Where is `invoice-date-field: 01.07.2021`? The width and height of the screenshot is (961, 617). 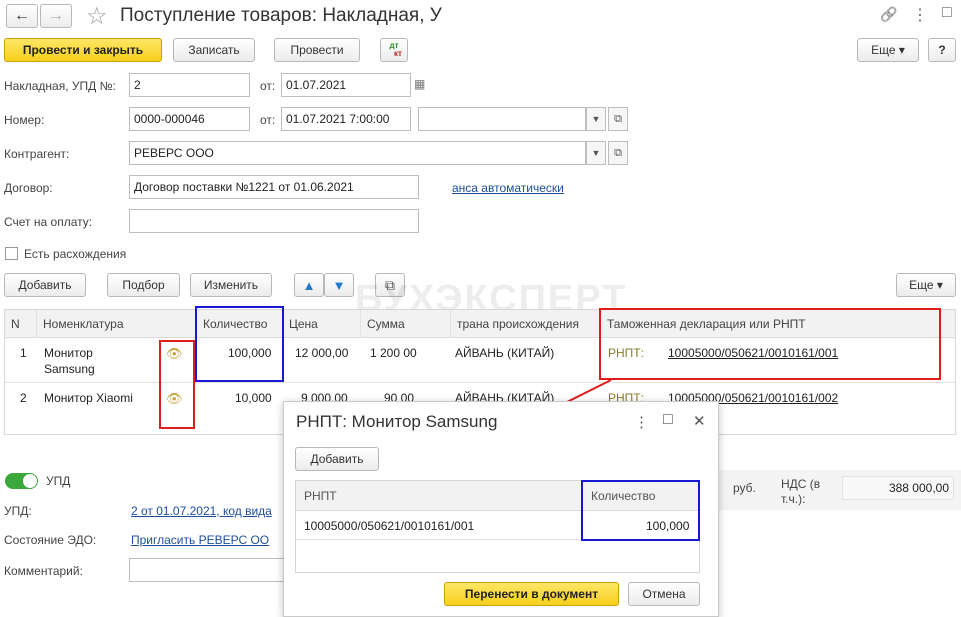 invoice-date-field: 01.07.2021 is located at coordinates (346, 85).